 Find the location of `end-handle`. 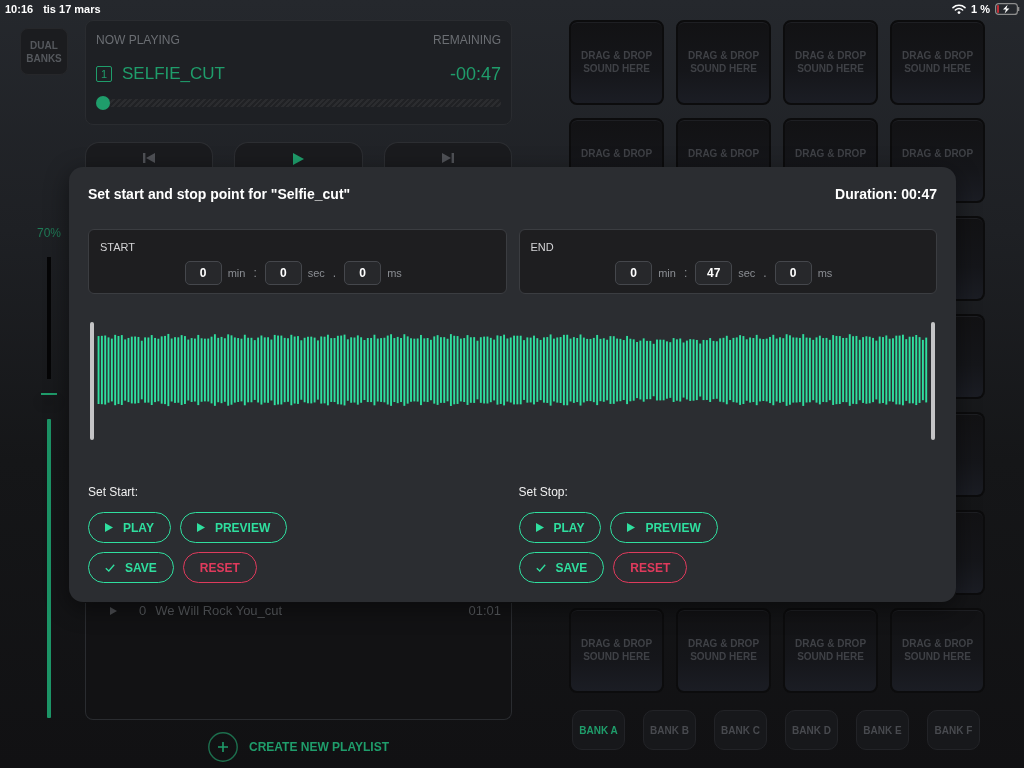

end-handle is located at coordinates (933, 381).